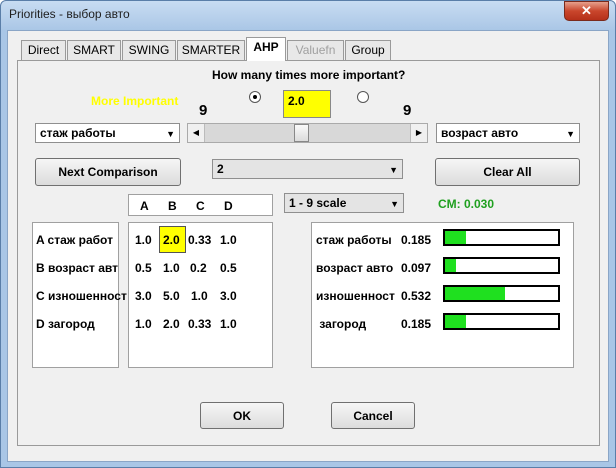 The image size is (616, 468). I want to click on radio-left, so click(255, 97).